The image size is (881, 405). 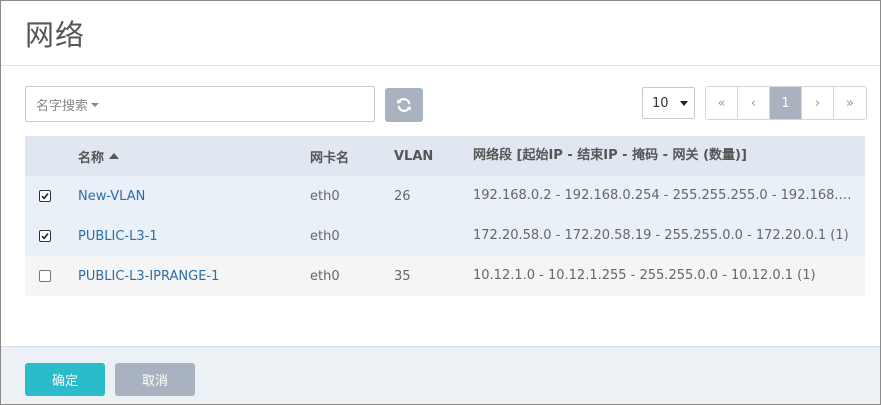 What do you see at coordinates (818, 103) in the screenshot?
I see `next-page-button: ›` at bounding box center [818, 103].